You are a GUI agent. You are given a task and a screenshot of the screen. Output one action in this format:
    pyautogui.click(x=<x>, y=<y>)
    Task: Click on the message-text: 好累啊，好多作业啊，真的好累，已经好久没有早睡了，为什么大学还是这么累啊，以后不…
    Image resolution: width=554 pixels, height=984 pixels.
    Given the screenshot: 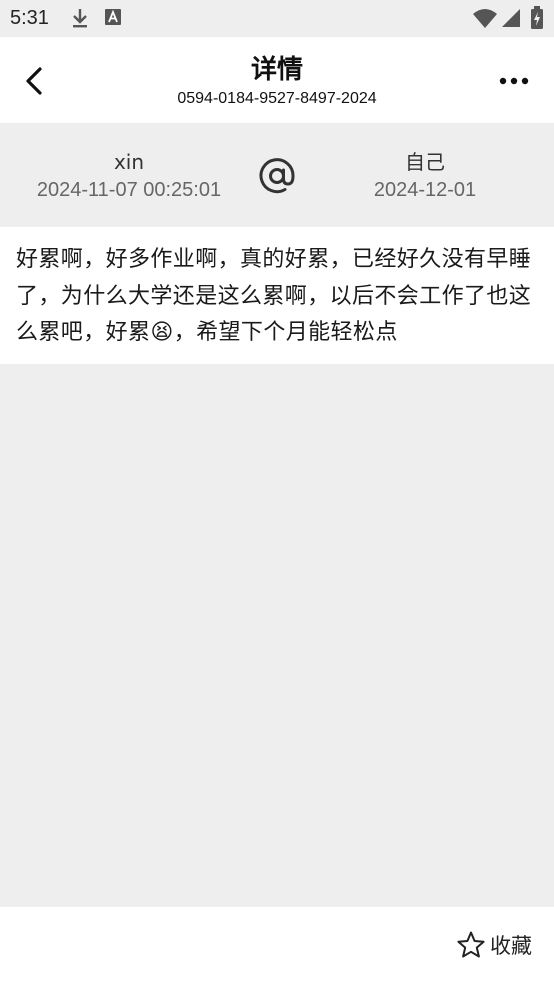 What is the action you would take?
    pyautogui.click(x=274, y=296)
    